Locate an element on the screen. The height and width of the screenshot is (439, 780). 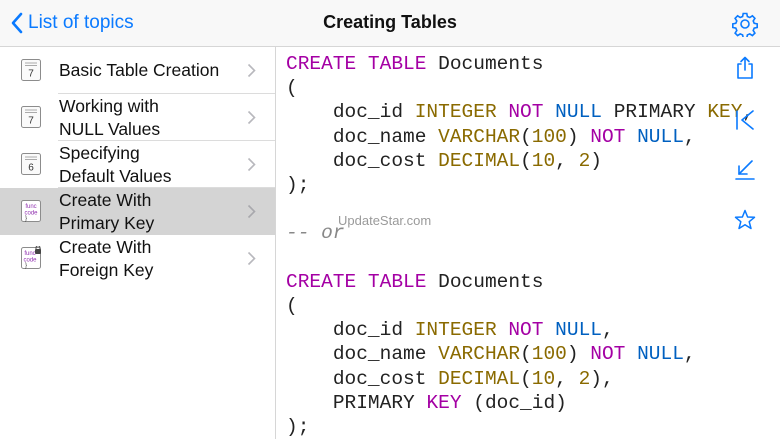
gear-icon is located at coordinates (745, 24).